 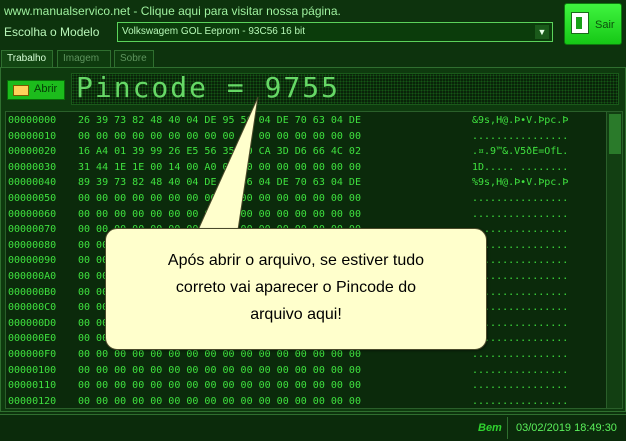 What do you see at coordinates (32, 120) in the screenshot?
I see `hex-offset: 00000000` at bounding box center [32, 120].